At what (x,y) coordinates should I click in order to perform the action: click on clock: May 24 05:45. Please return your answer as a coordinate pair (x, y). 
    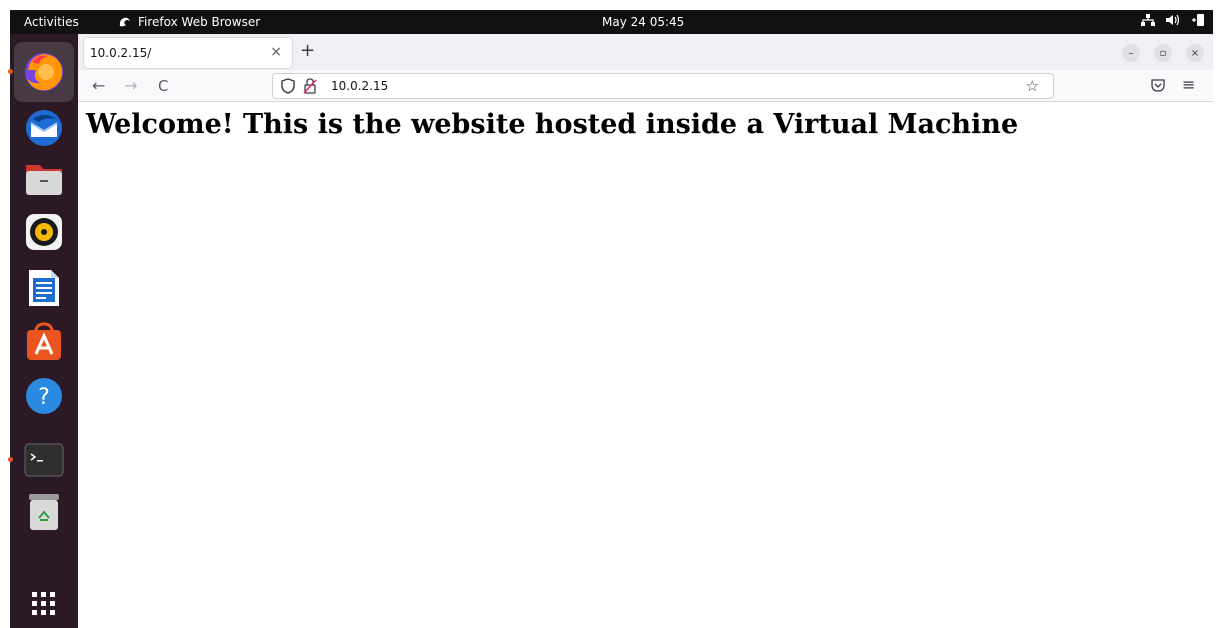
    Looking at the image, I should click on (643, 22).